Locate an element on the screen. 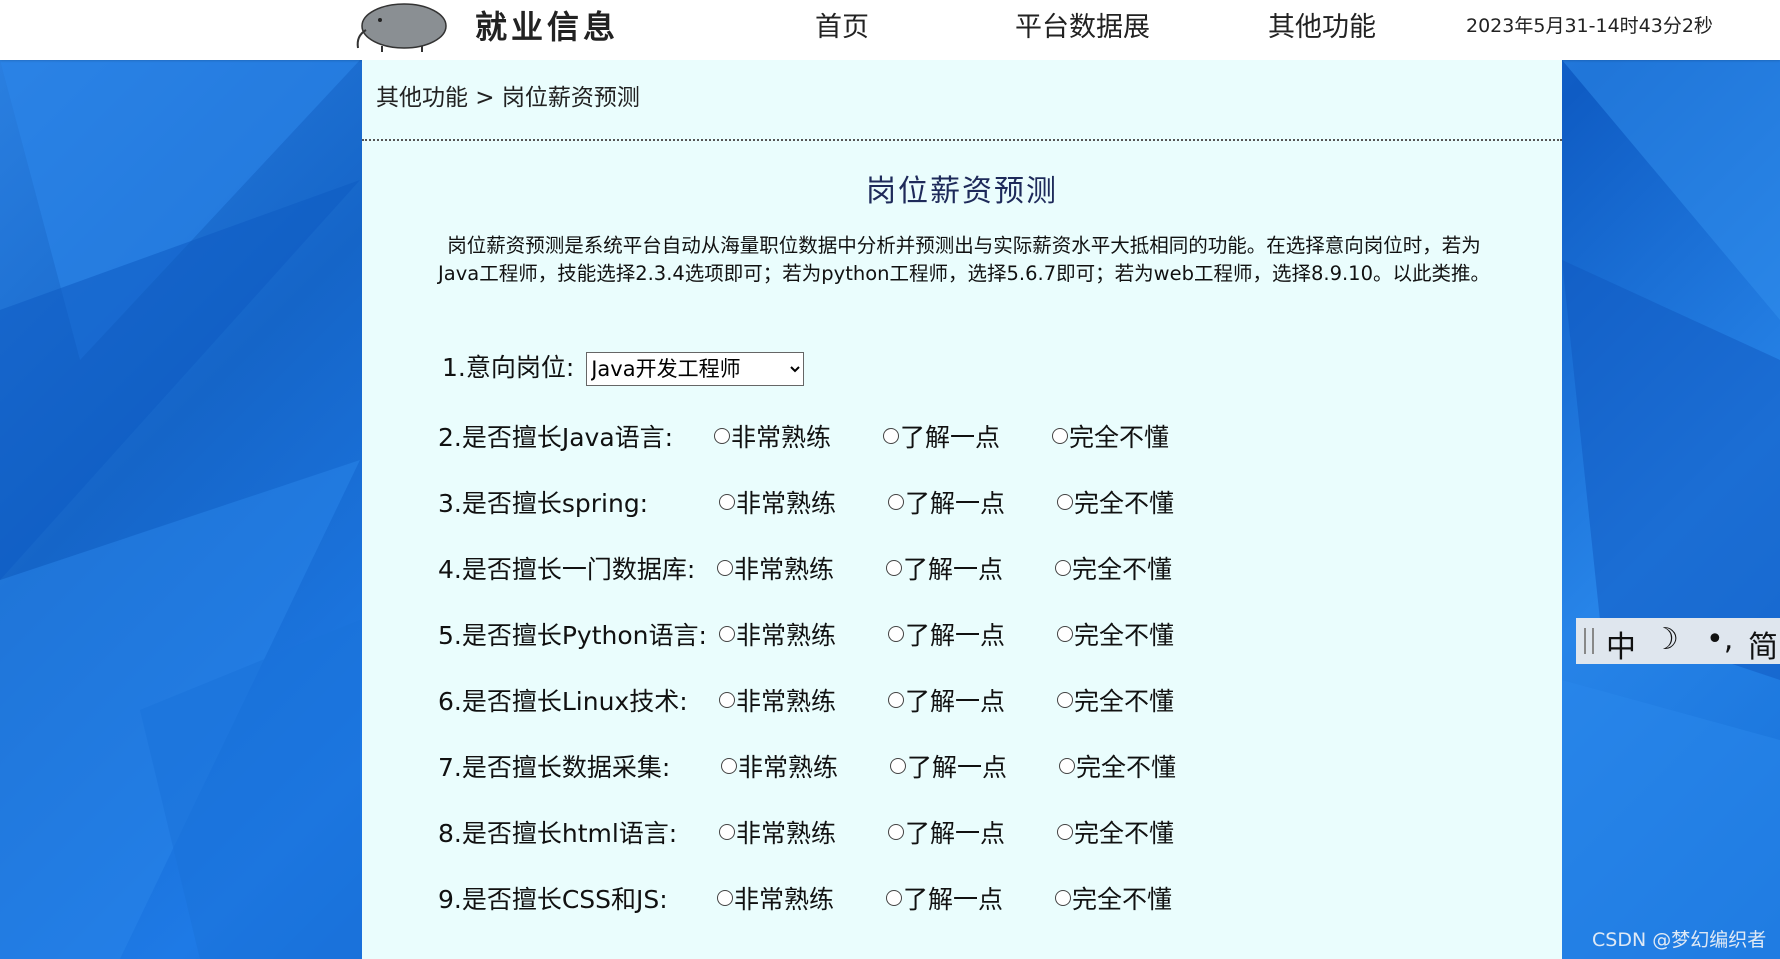 The image size is (1780, 959). ime-grip-icon is located at coordinates (1589, 641).